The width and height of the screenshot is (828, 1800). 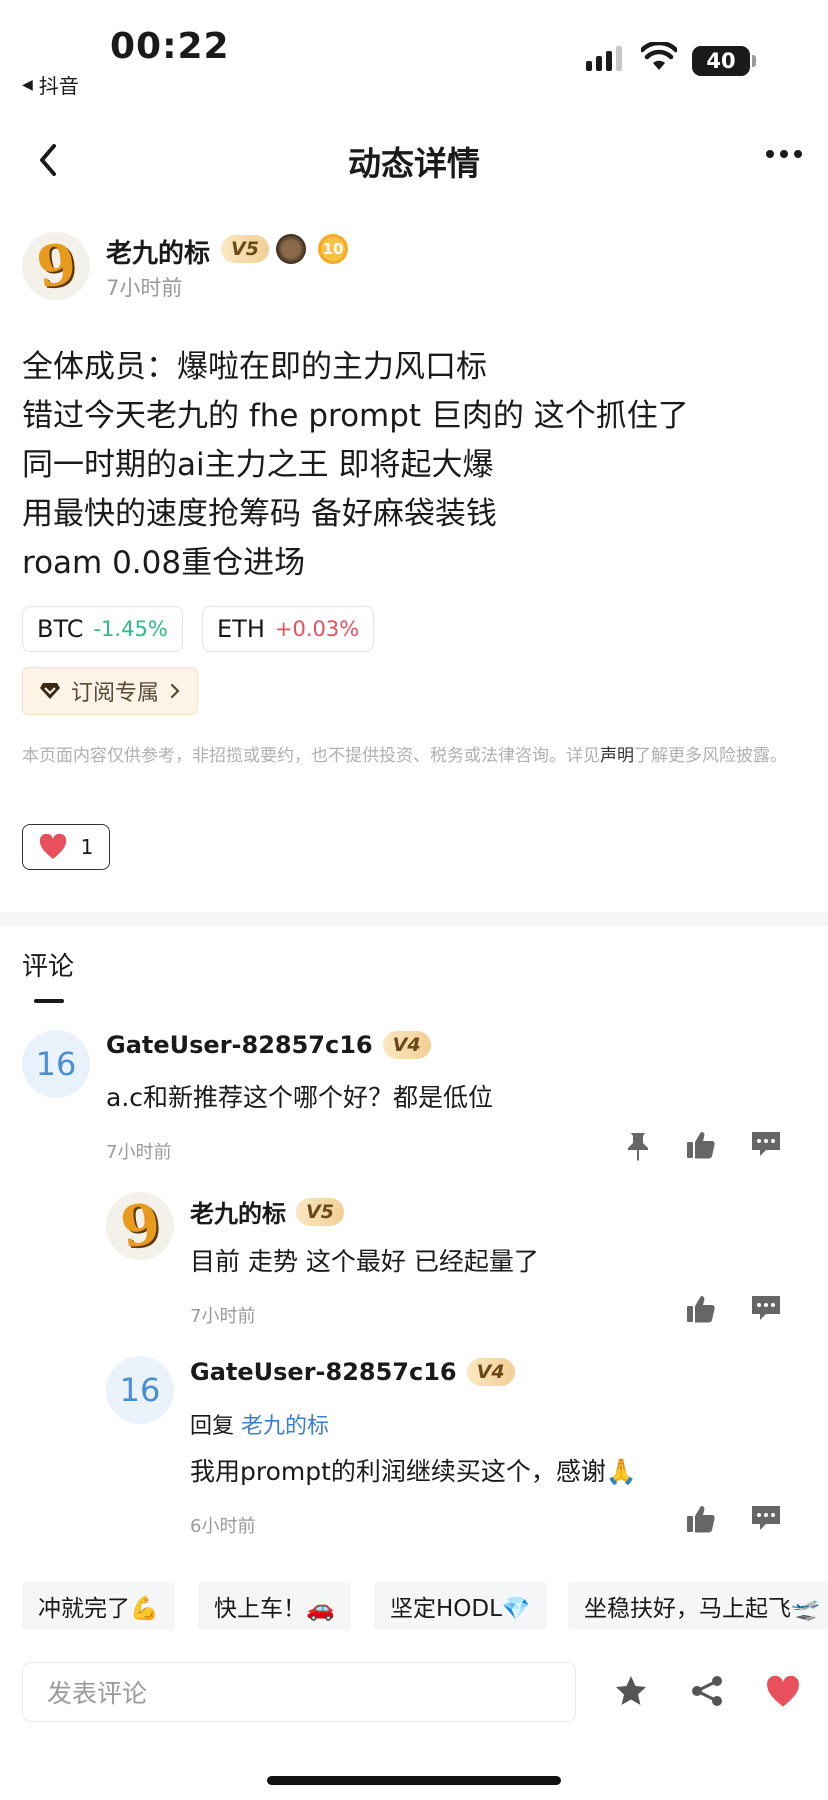 What do you see at coordinates (414, 163) in the screenshot?
I see `page-title: 动态详情` at bounding box center [414, 163].